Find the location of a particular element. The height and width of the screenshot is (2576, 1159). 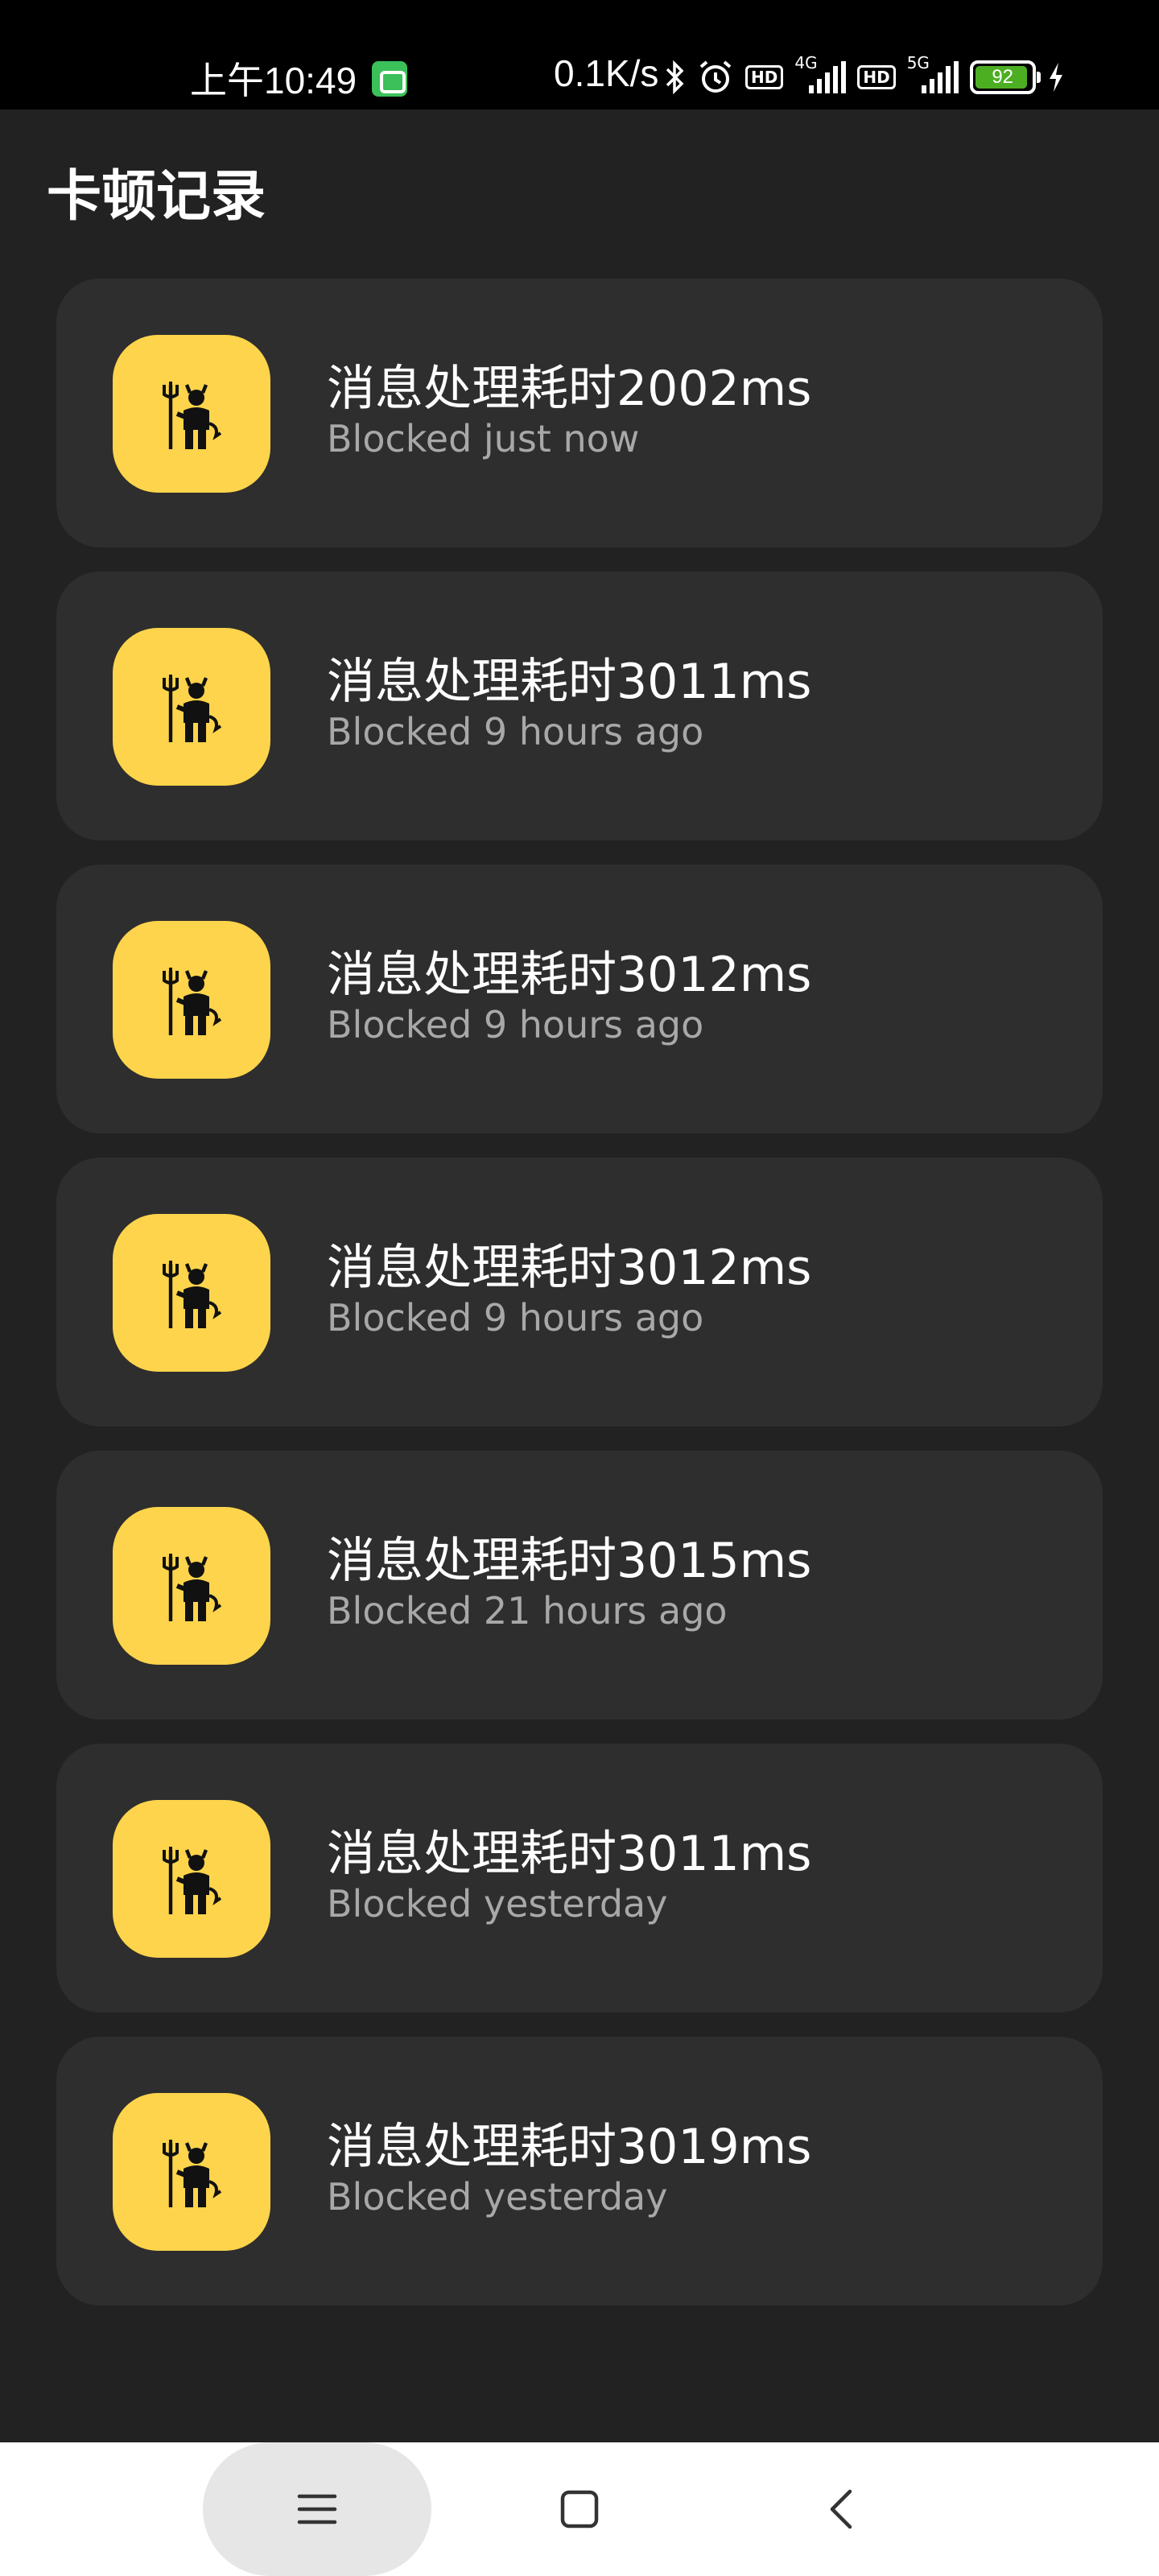

record-time: Blocked just now is located at coordinates (483, 438).